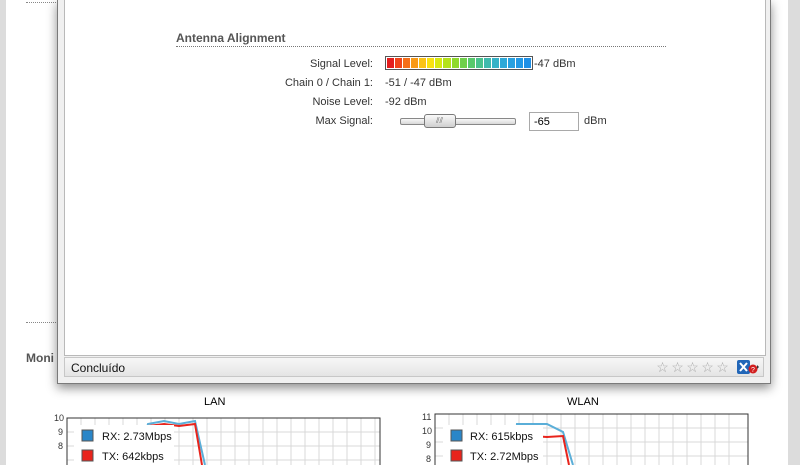 This screenshot has width=800, height=465. Describe the element at coordinates (342, 102) in the screenshot. I see `noise-level-label: Noise Level:` at that location.